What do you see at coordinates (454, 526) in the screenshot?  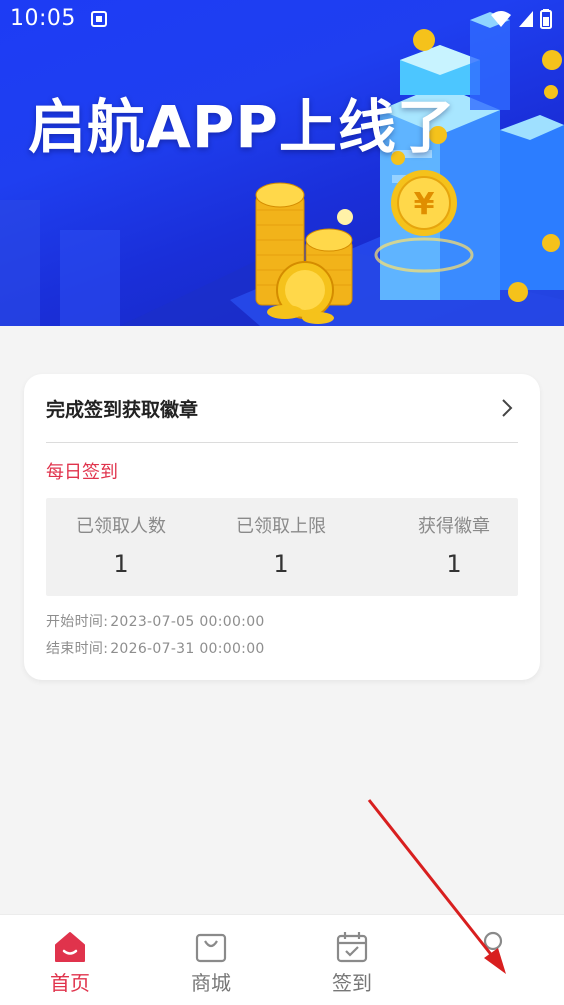 I see `stat-label: 获得徽章` at bounding box center [454, 526].